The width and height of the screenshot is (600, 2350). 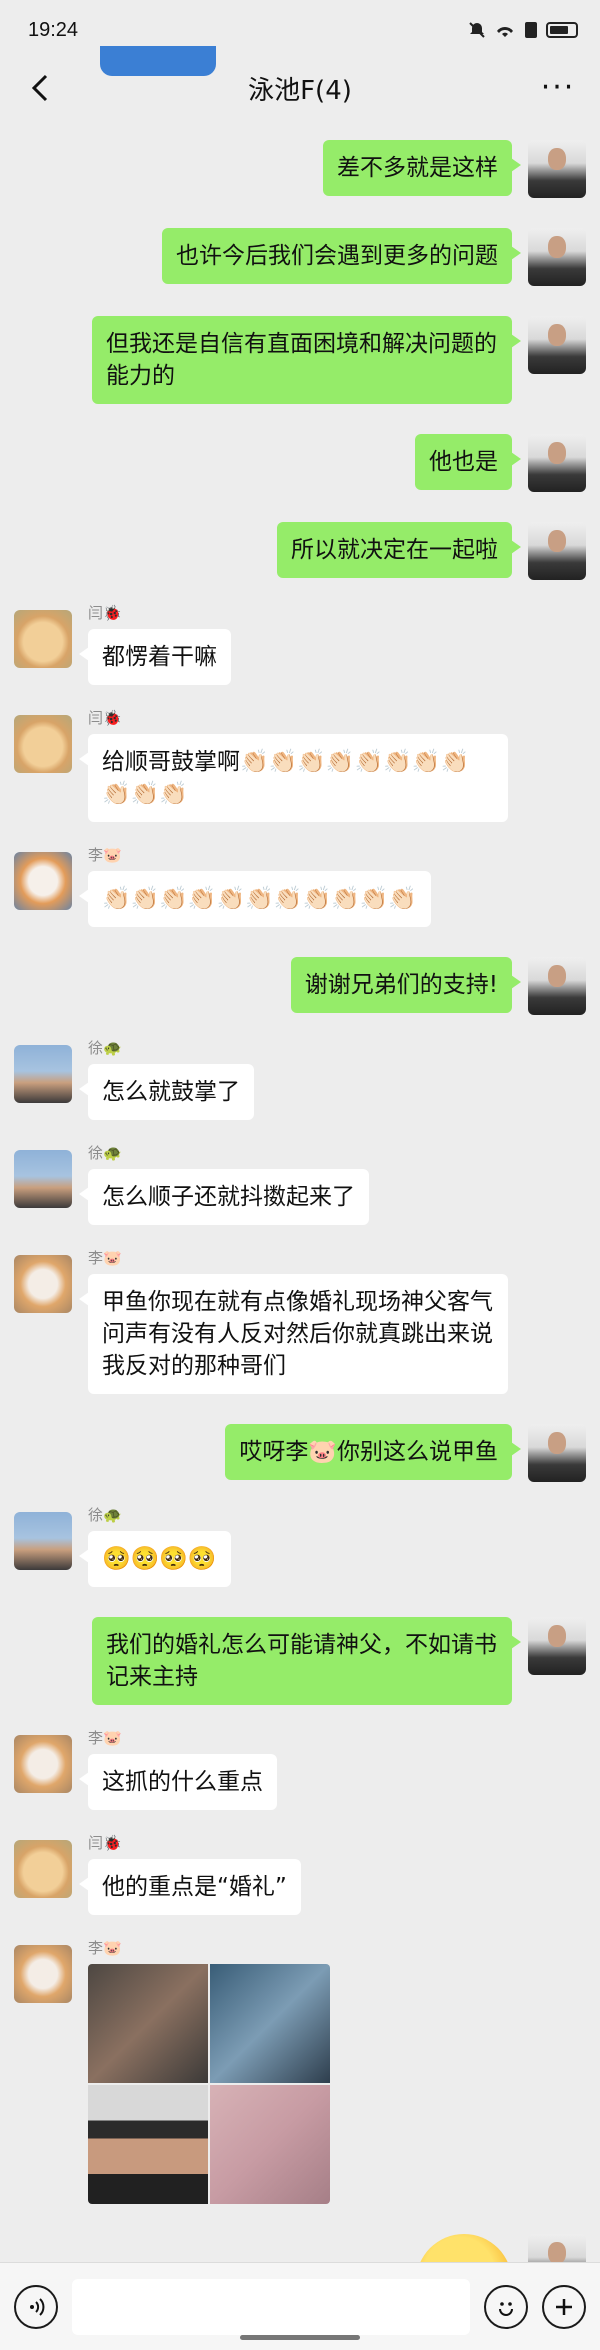 What do you see at coordinates (306, 1661) in the screenshot?
I see `message-bubble: 我们的婚礼怎么可能请神父，不如请书记来主持` at bounding box center [306, 1661].